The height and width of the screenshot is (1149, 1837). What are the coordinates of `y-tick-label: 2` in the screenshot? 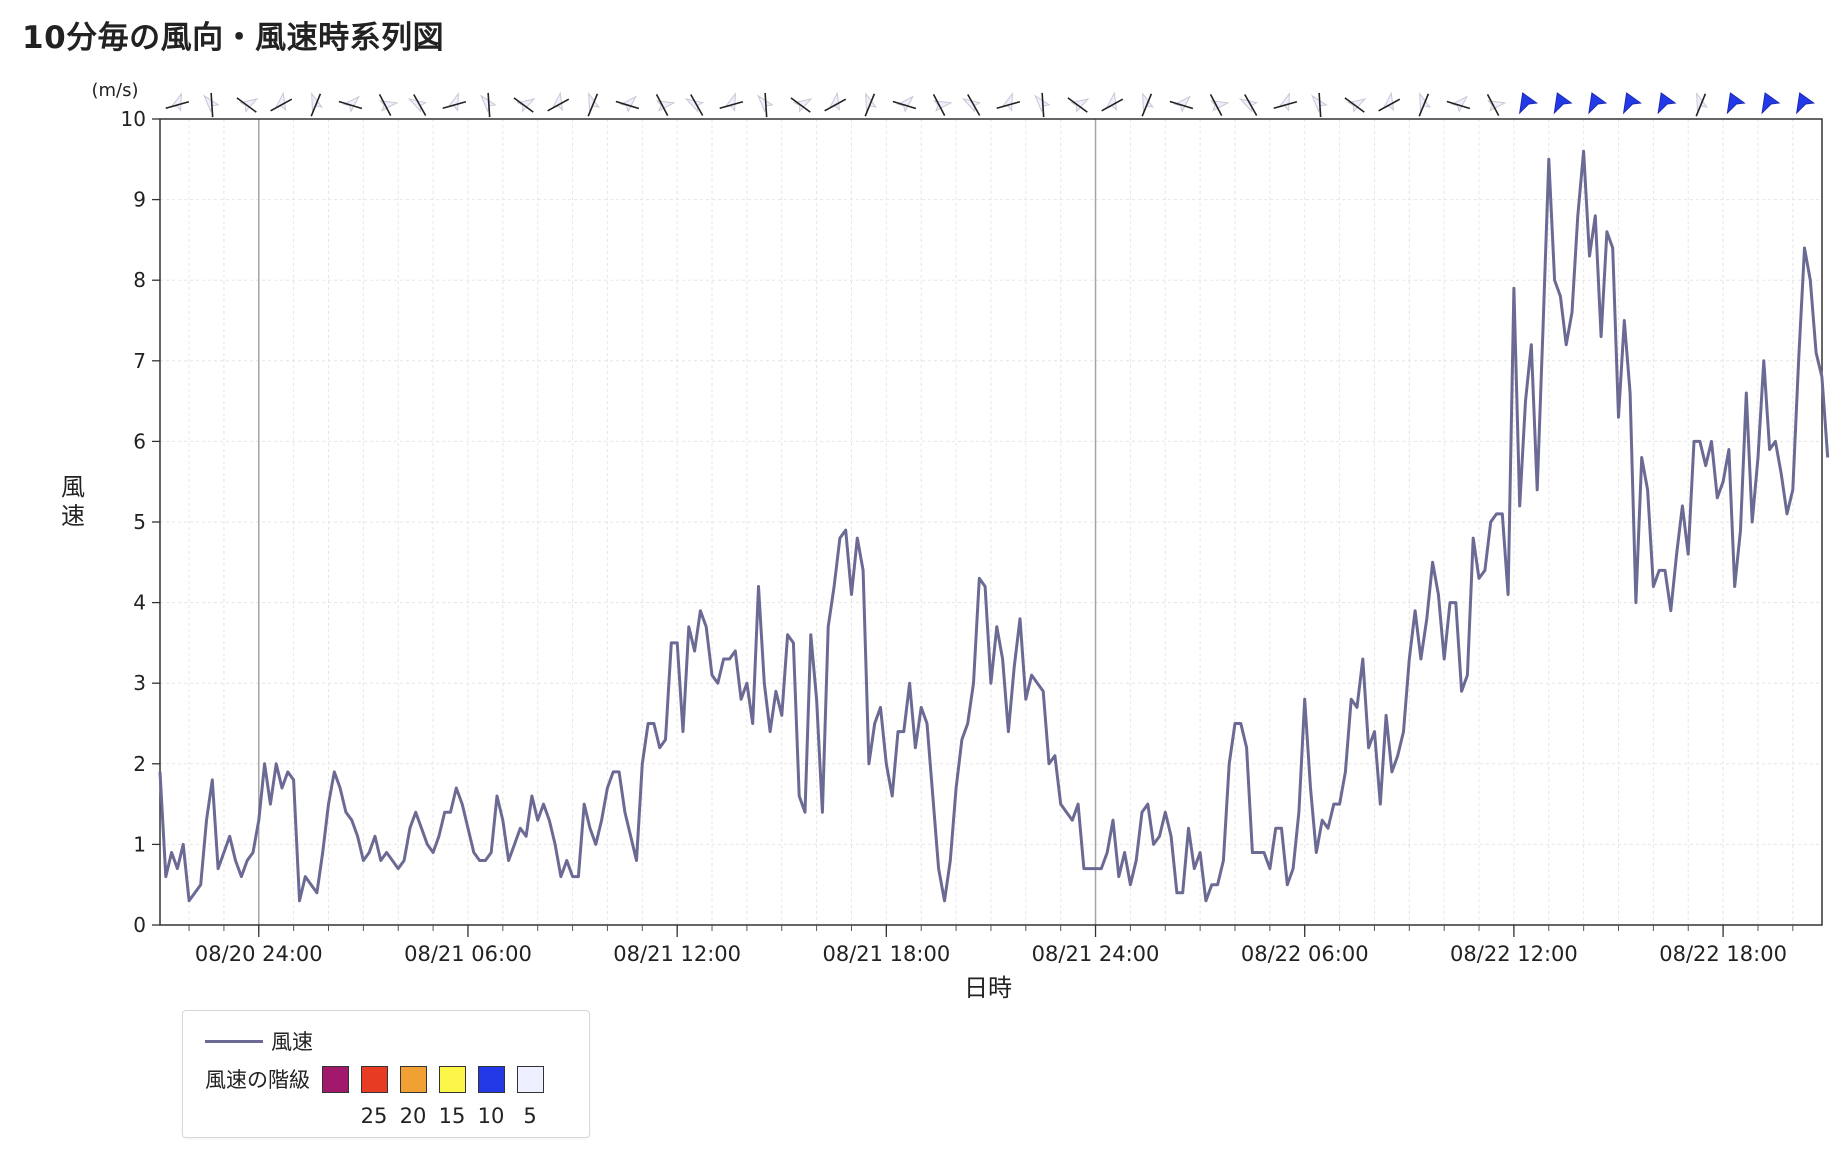 It's located at (139, 764).